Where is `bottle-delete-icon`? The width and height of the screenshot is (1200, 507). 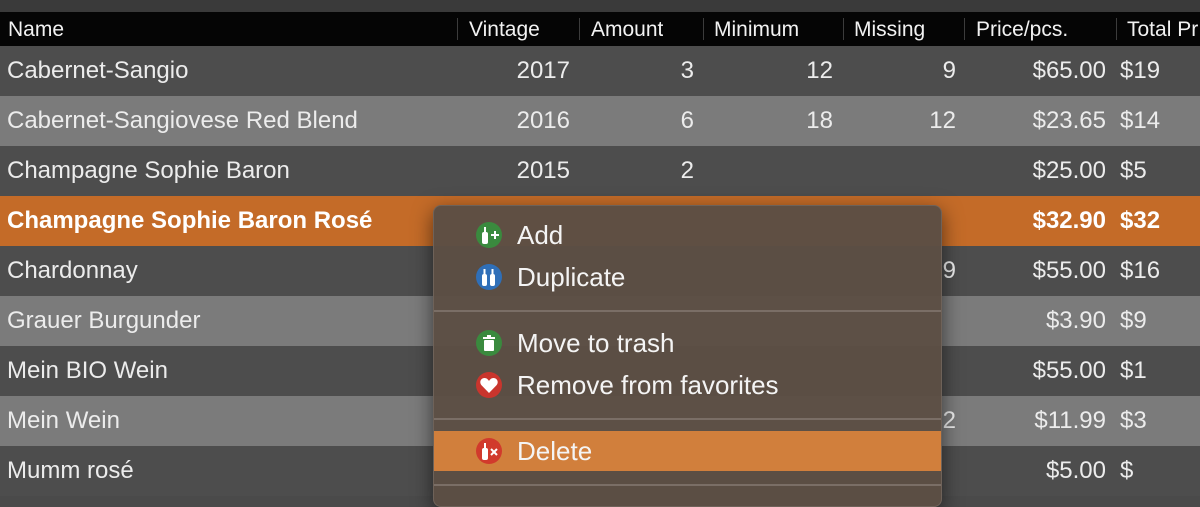 bottle-delete-icon is located at coordinates (489, 451).